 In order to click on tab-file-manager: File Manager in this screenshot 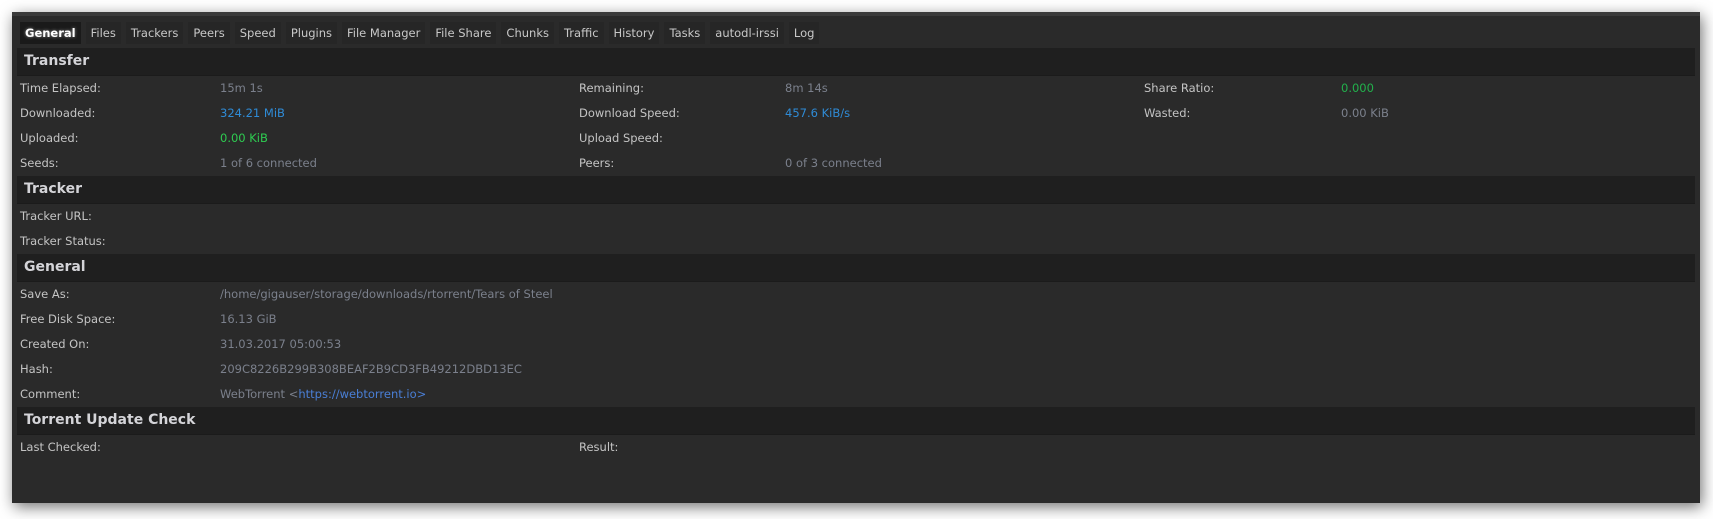, I will do `click(384, 33)`.